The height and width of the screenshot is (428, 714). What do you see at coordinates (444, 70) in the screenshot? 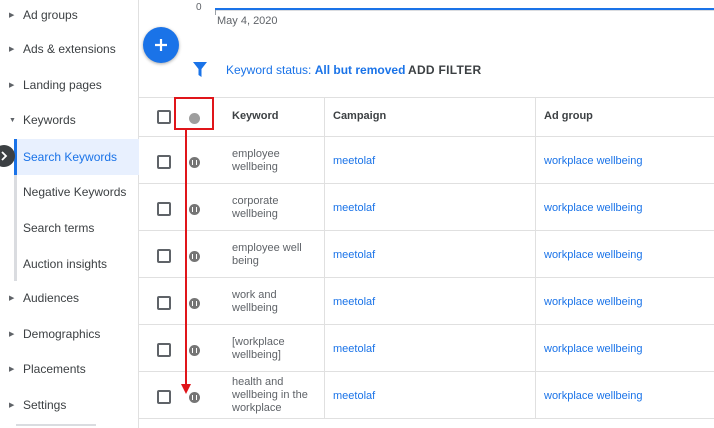
I see `add-filter-button: ADD FILTER` at bounding box center [444, 70].